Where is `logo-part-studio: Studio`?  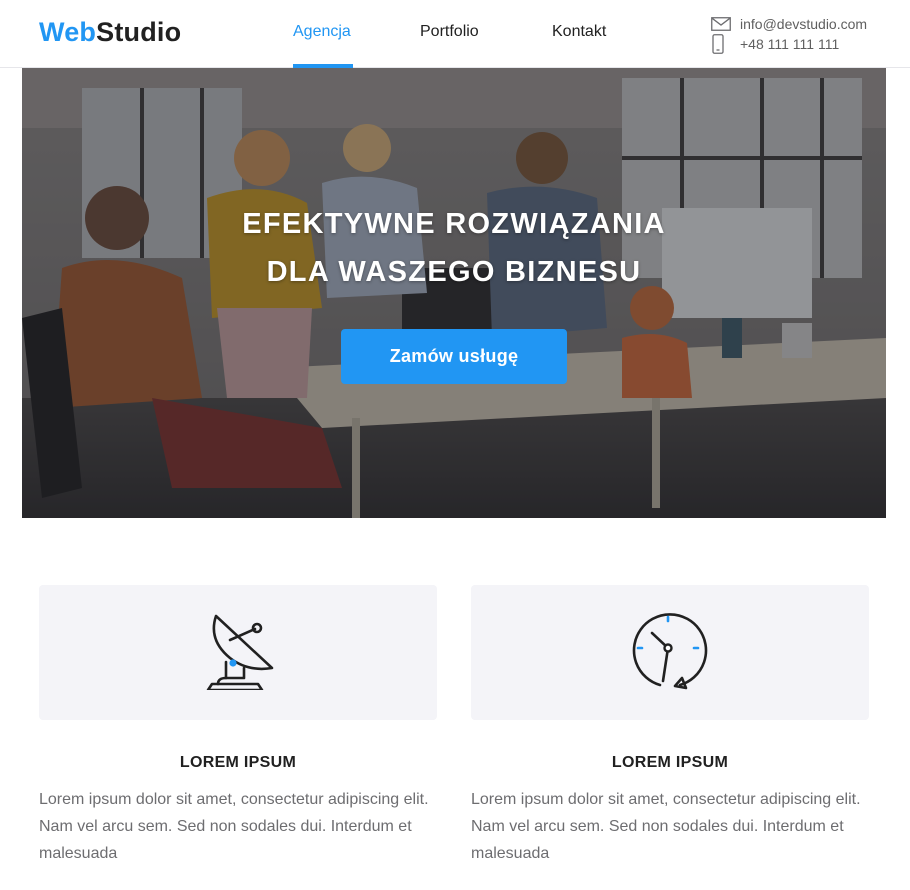
logo-part-studio: Studio is located at coordinates (139, 32).